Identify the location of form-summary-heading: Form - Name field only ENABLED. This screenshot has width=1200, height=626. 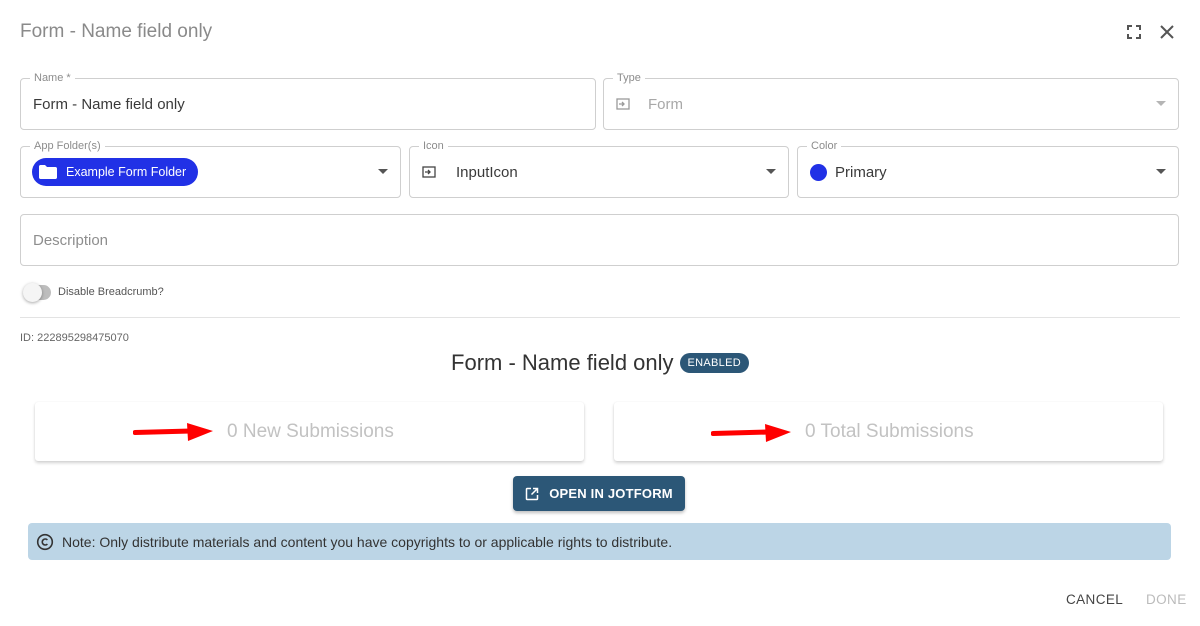
(600, 363).